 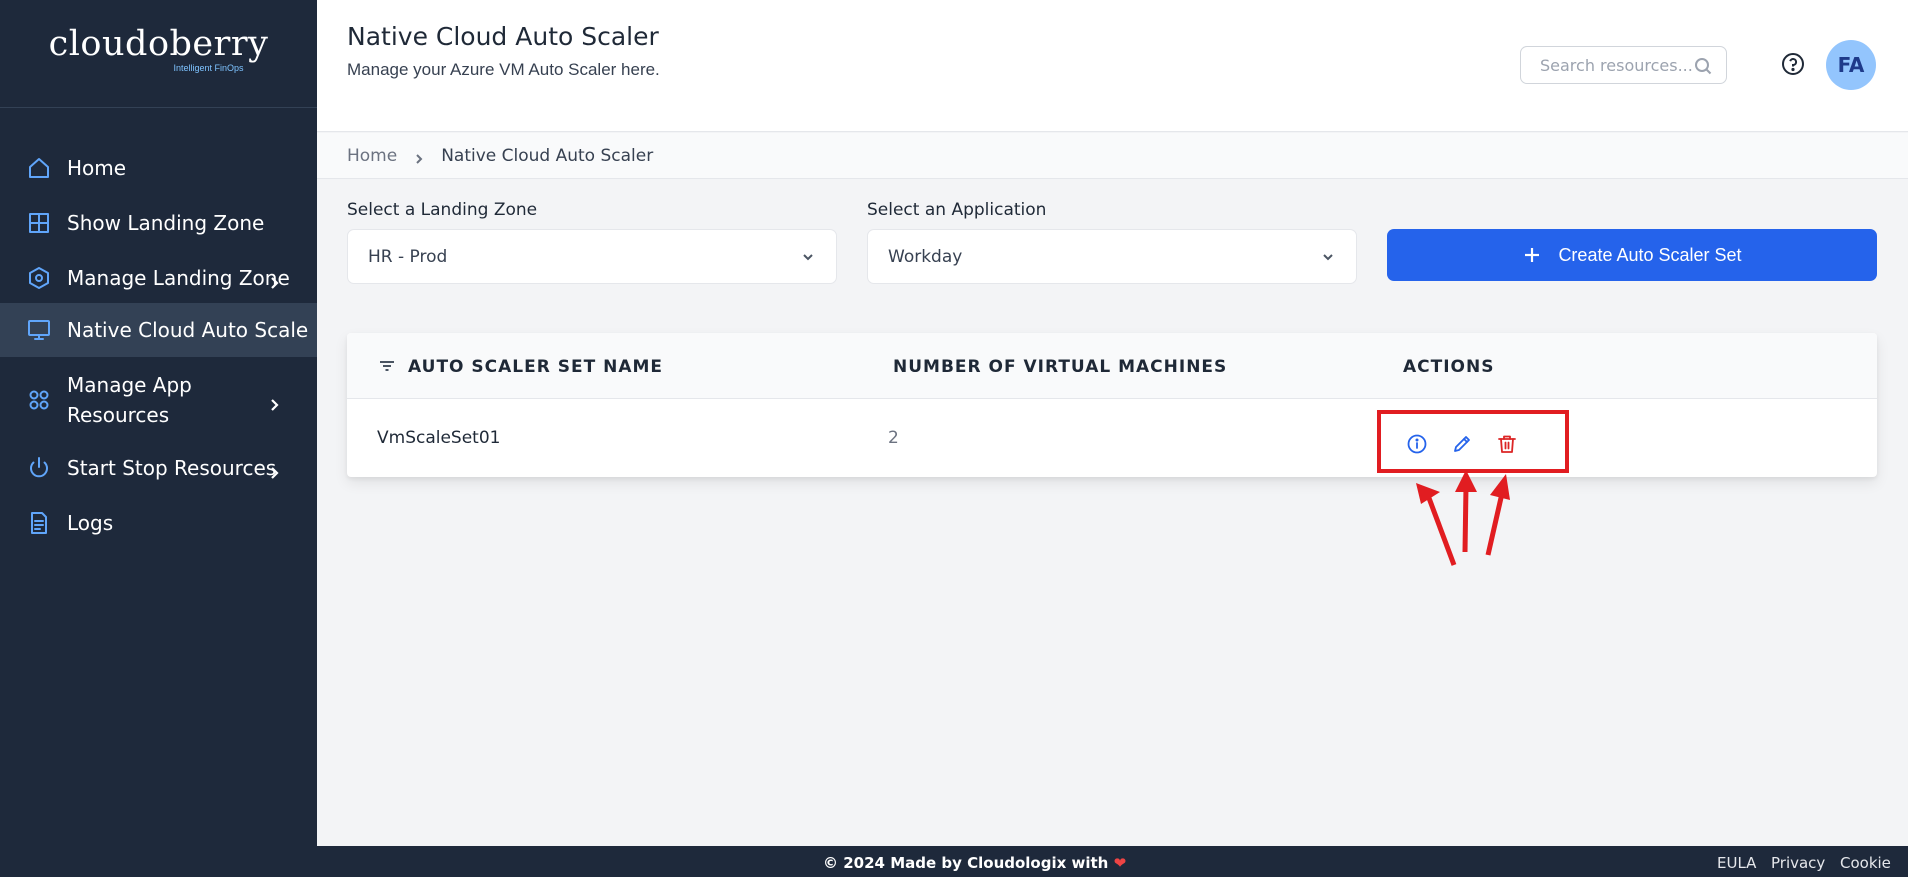 I want to click on home-icon, so click(x=39, y=168).